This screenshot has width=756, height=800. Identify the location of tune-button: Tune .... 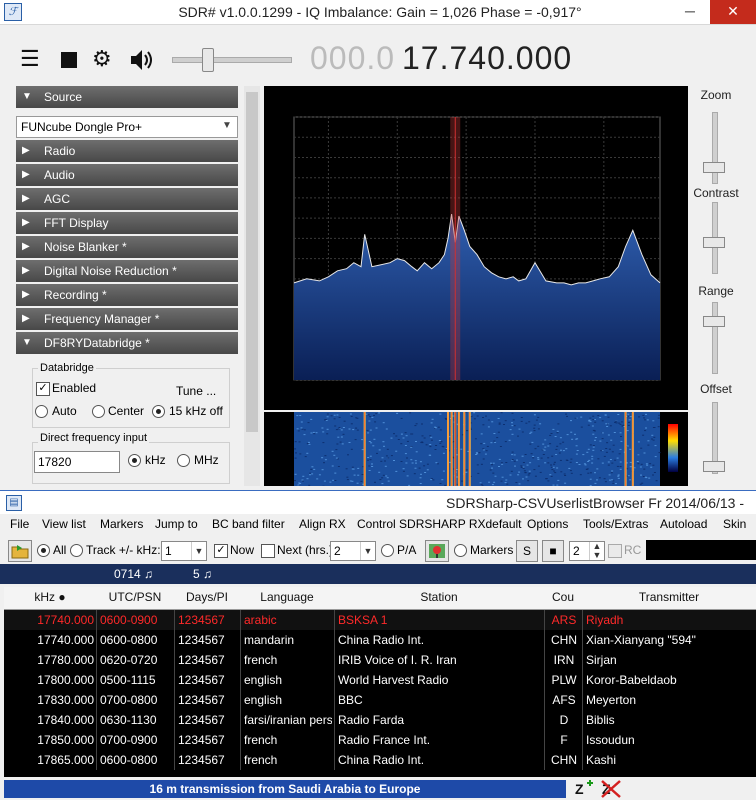
(196, 391).